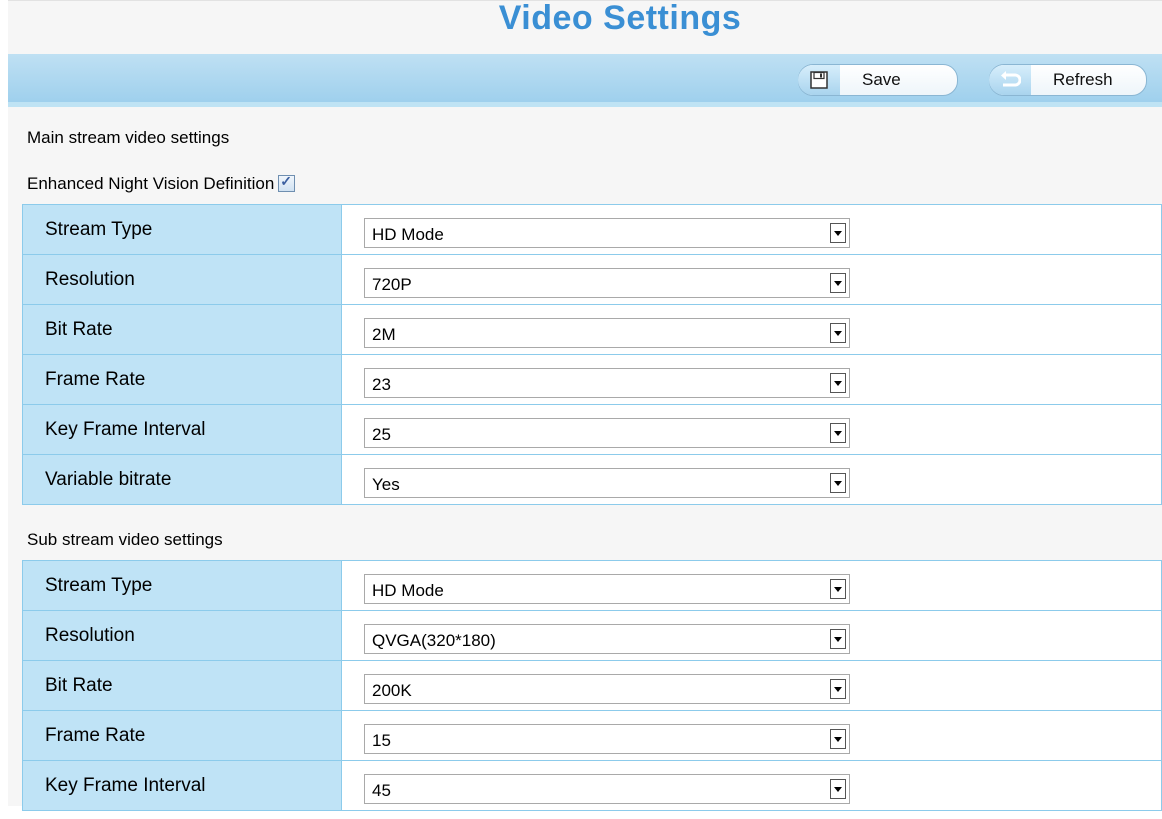 This screenshot has height=819, width=1162. What do you see at coordinates (1010, 80) in the screenshot?
I see `undo-arrow-icon` at bounding box center [1010, 80].